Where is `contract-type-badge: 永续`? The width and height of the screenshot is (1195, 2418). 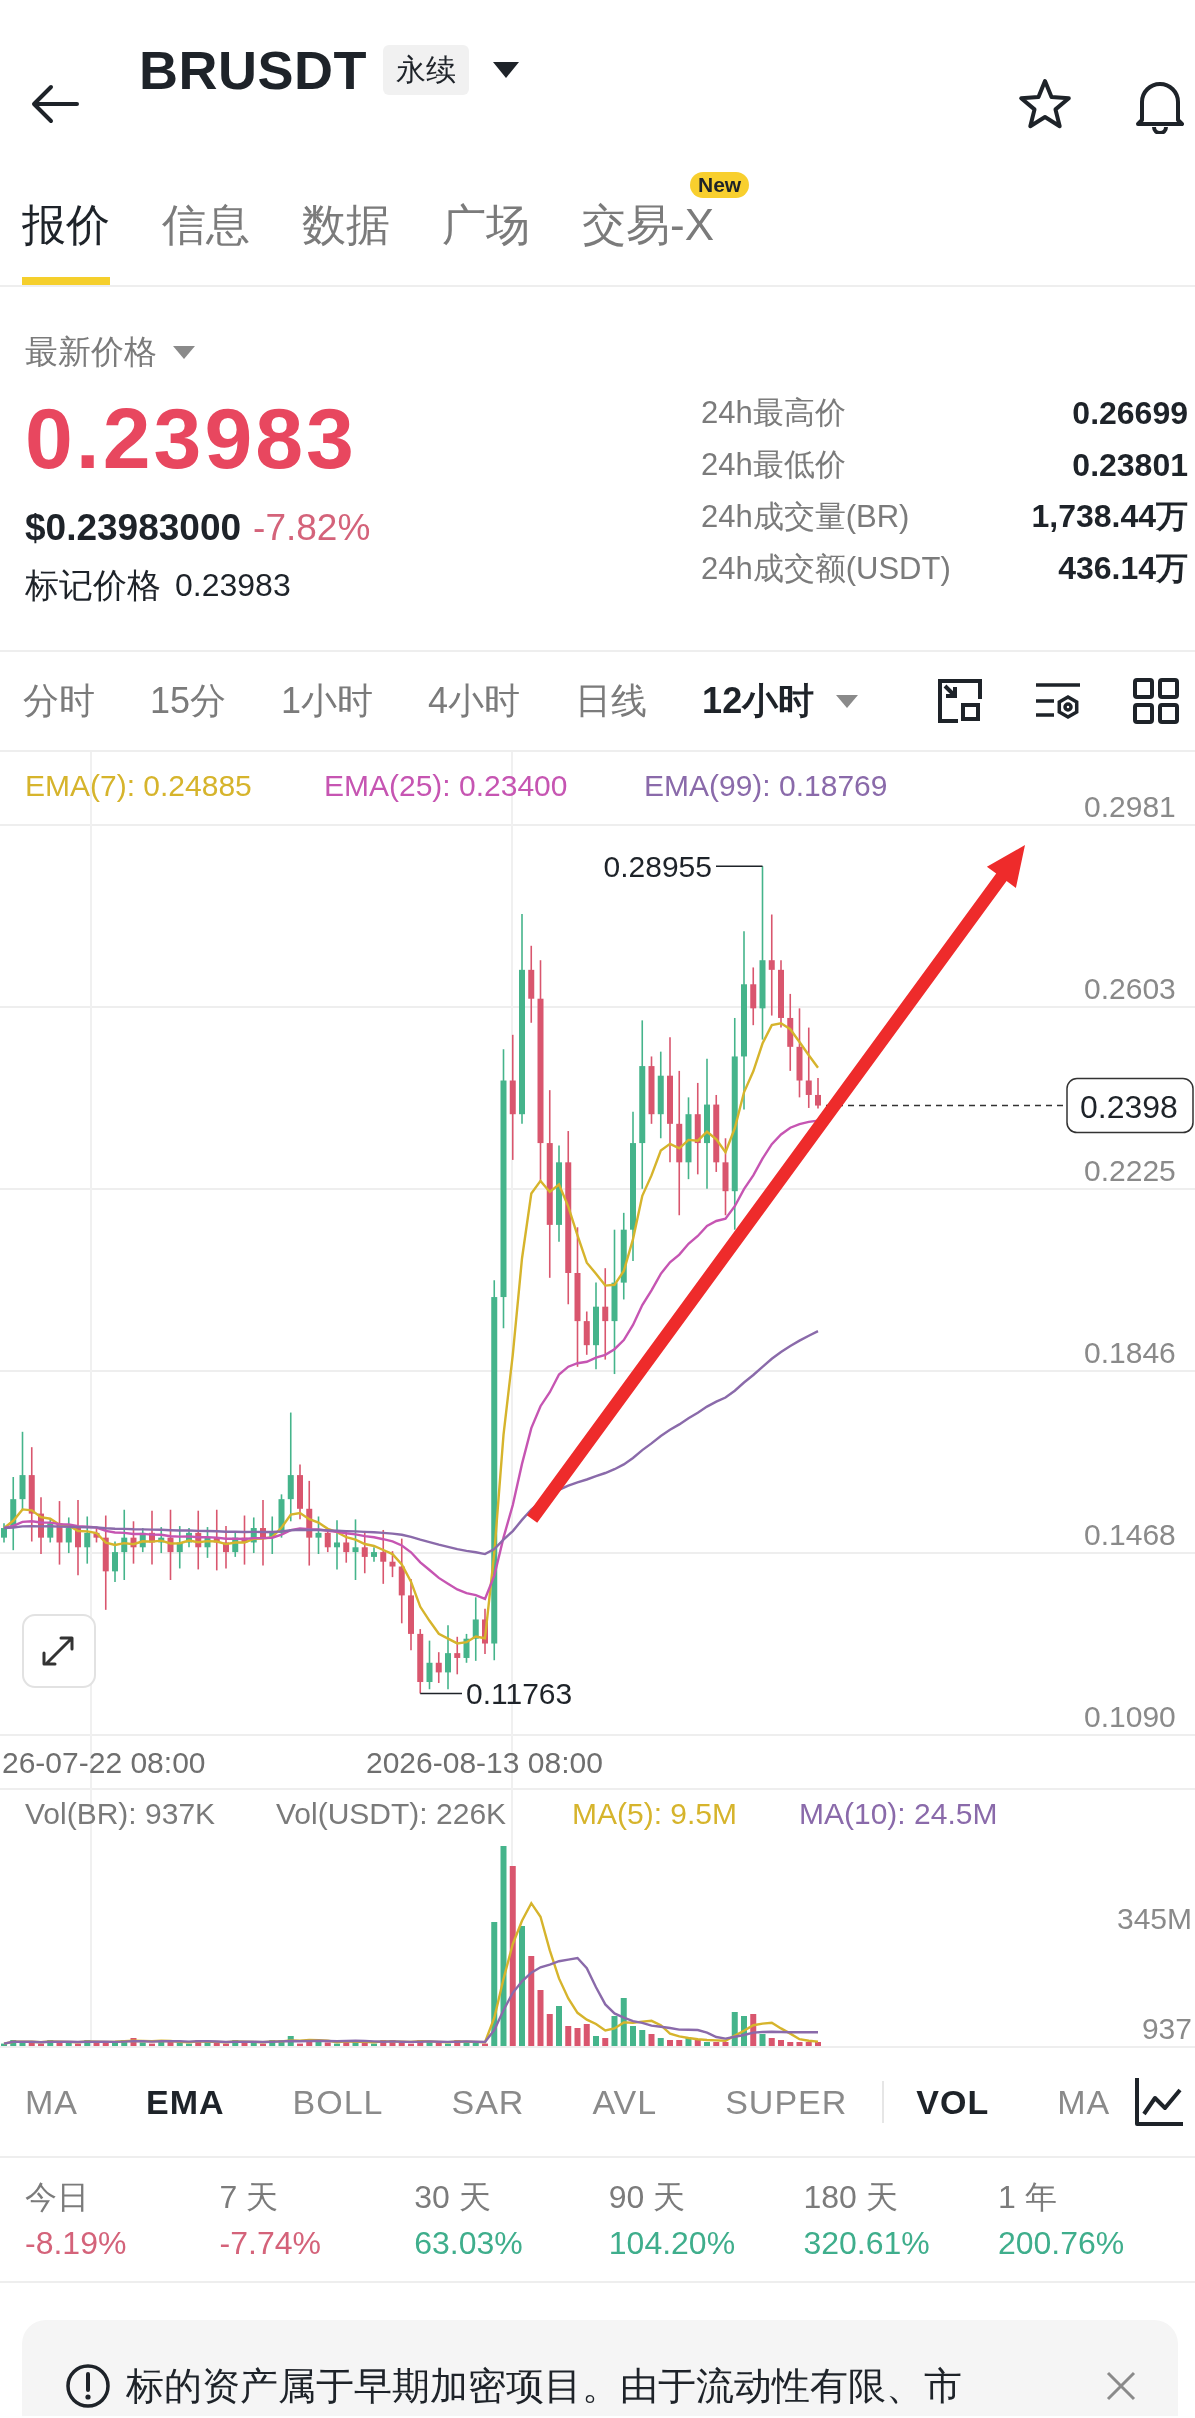 contract-type-badge: 永续 is located at coordinates (426, 70).